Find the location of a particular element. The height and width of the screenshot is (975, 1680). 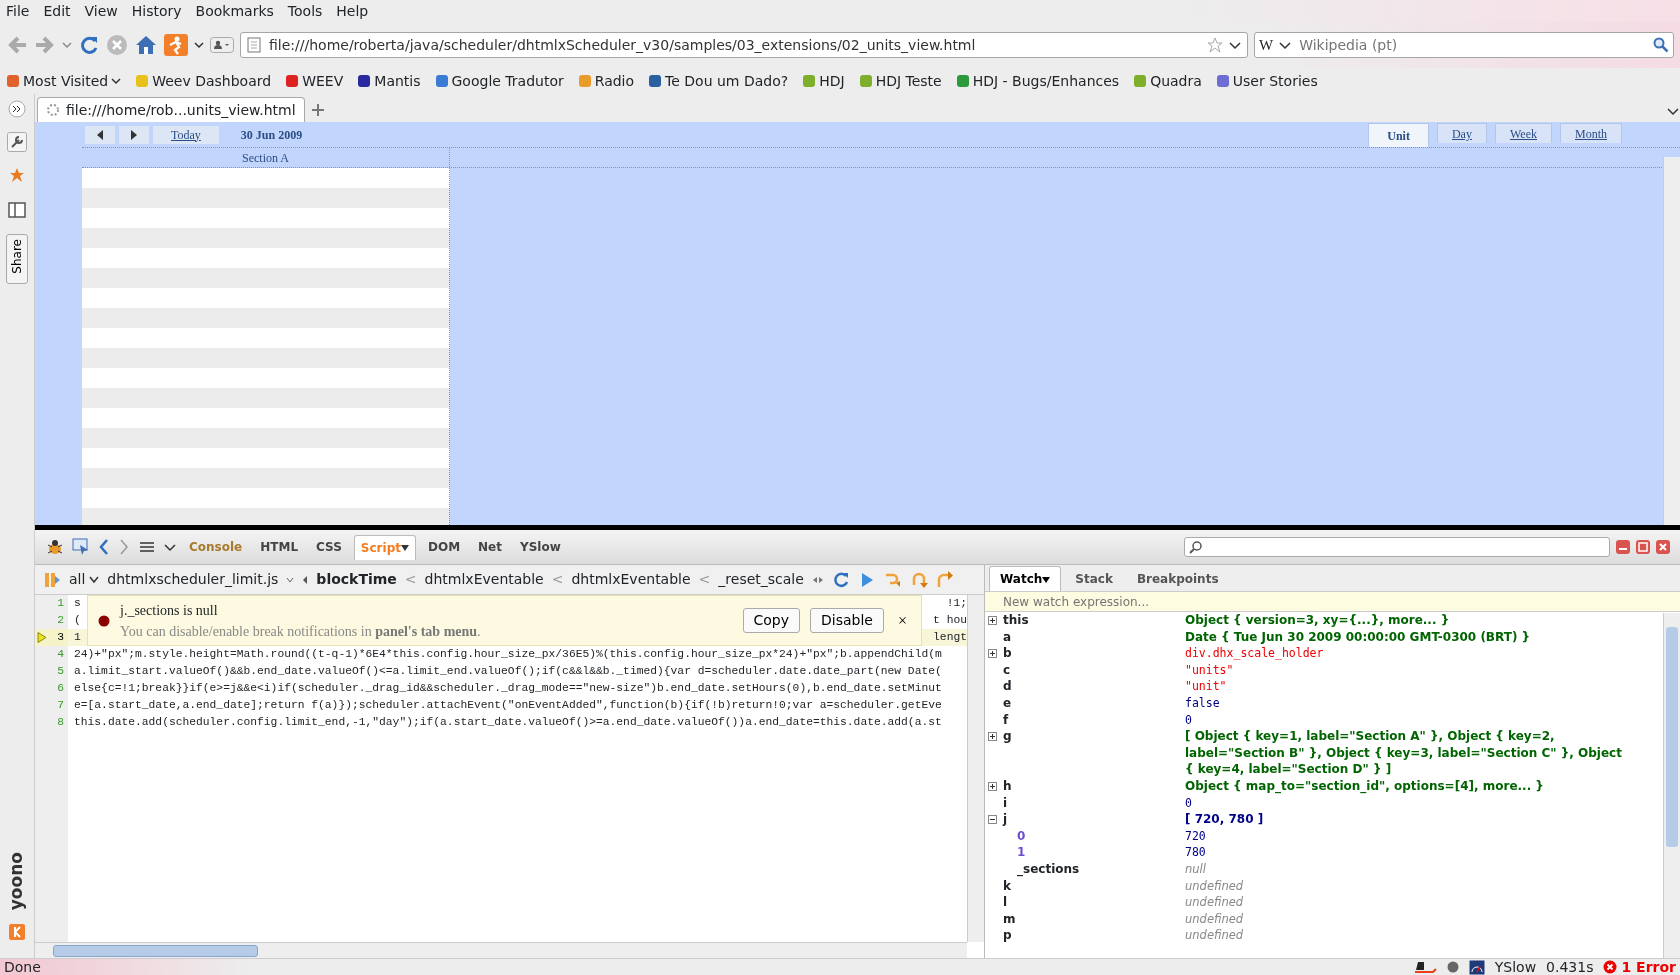

error-count: 1 Error is located at coordinates (1639, 965).